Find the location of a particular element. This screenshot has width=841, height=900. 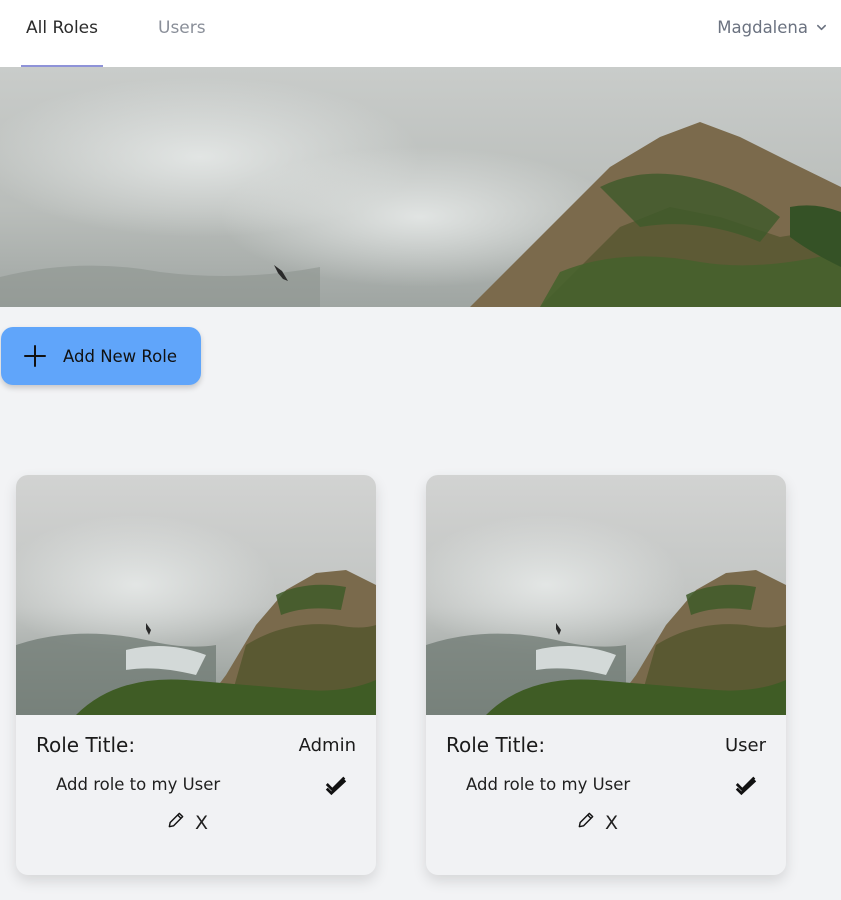

role-title-value: Admin is located at coordinates (327, 745).